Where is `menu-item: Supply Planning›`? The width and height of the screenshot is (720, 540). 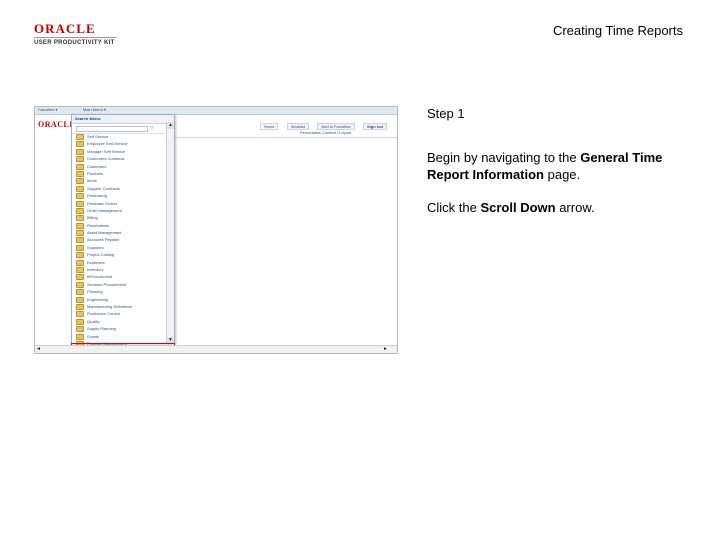
menu-item: Supply Planning› is located at coordinates (122, 329).